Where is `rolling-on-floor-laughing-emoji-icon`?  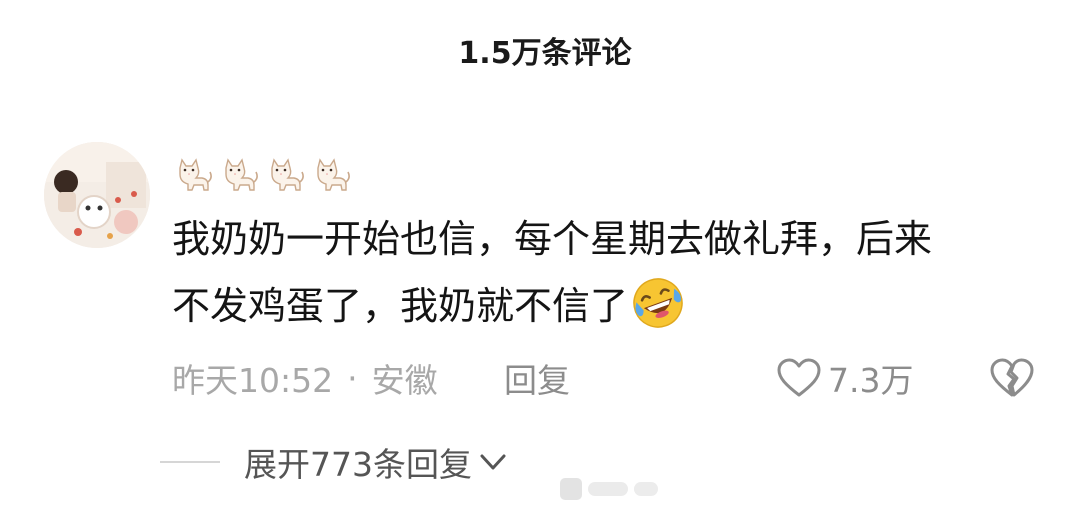 rolling-on-floor-laughing-emoji-icon is located at coordinates (658, 303).